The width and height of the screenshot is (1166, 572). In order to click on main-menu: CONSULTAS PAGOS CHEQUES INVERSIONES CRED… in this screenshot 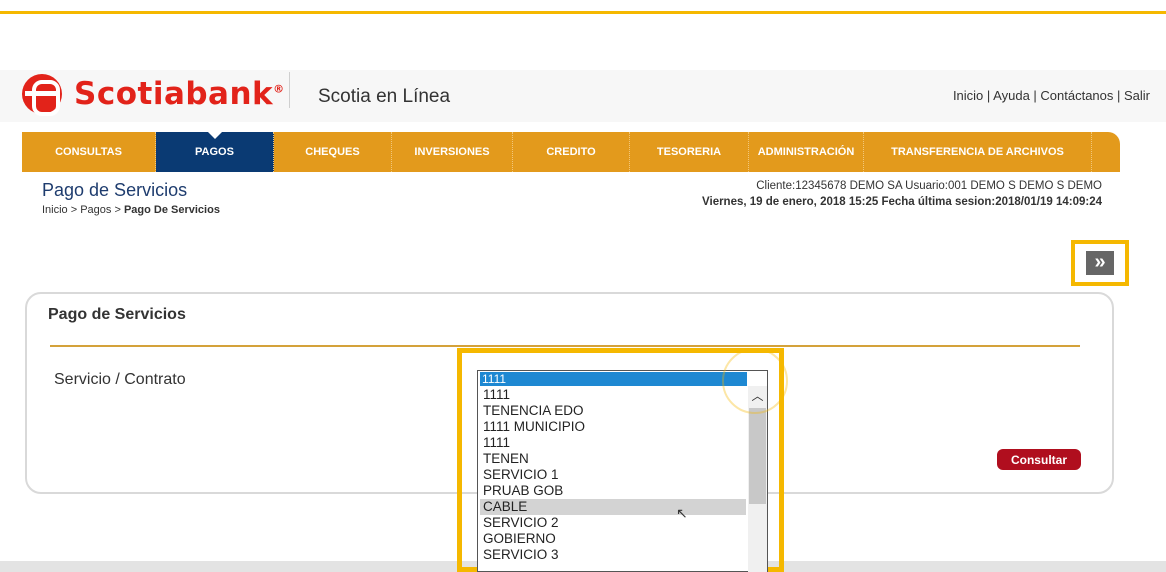, I will do `click(571, 152)`.